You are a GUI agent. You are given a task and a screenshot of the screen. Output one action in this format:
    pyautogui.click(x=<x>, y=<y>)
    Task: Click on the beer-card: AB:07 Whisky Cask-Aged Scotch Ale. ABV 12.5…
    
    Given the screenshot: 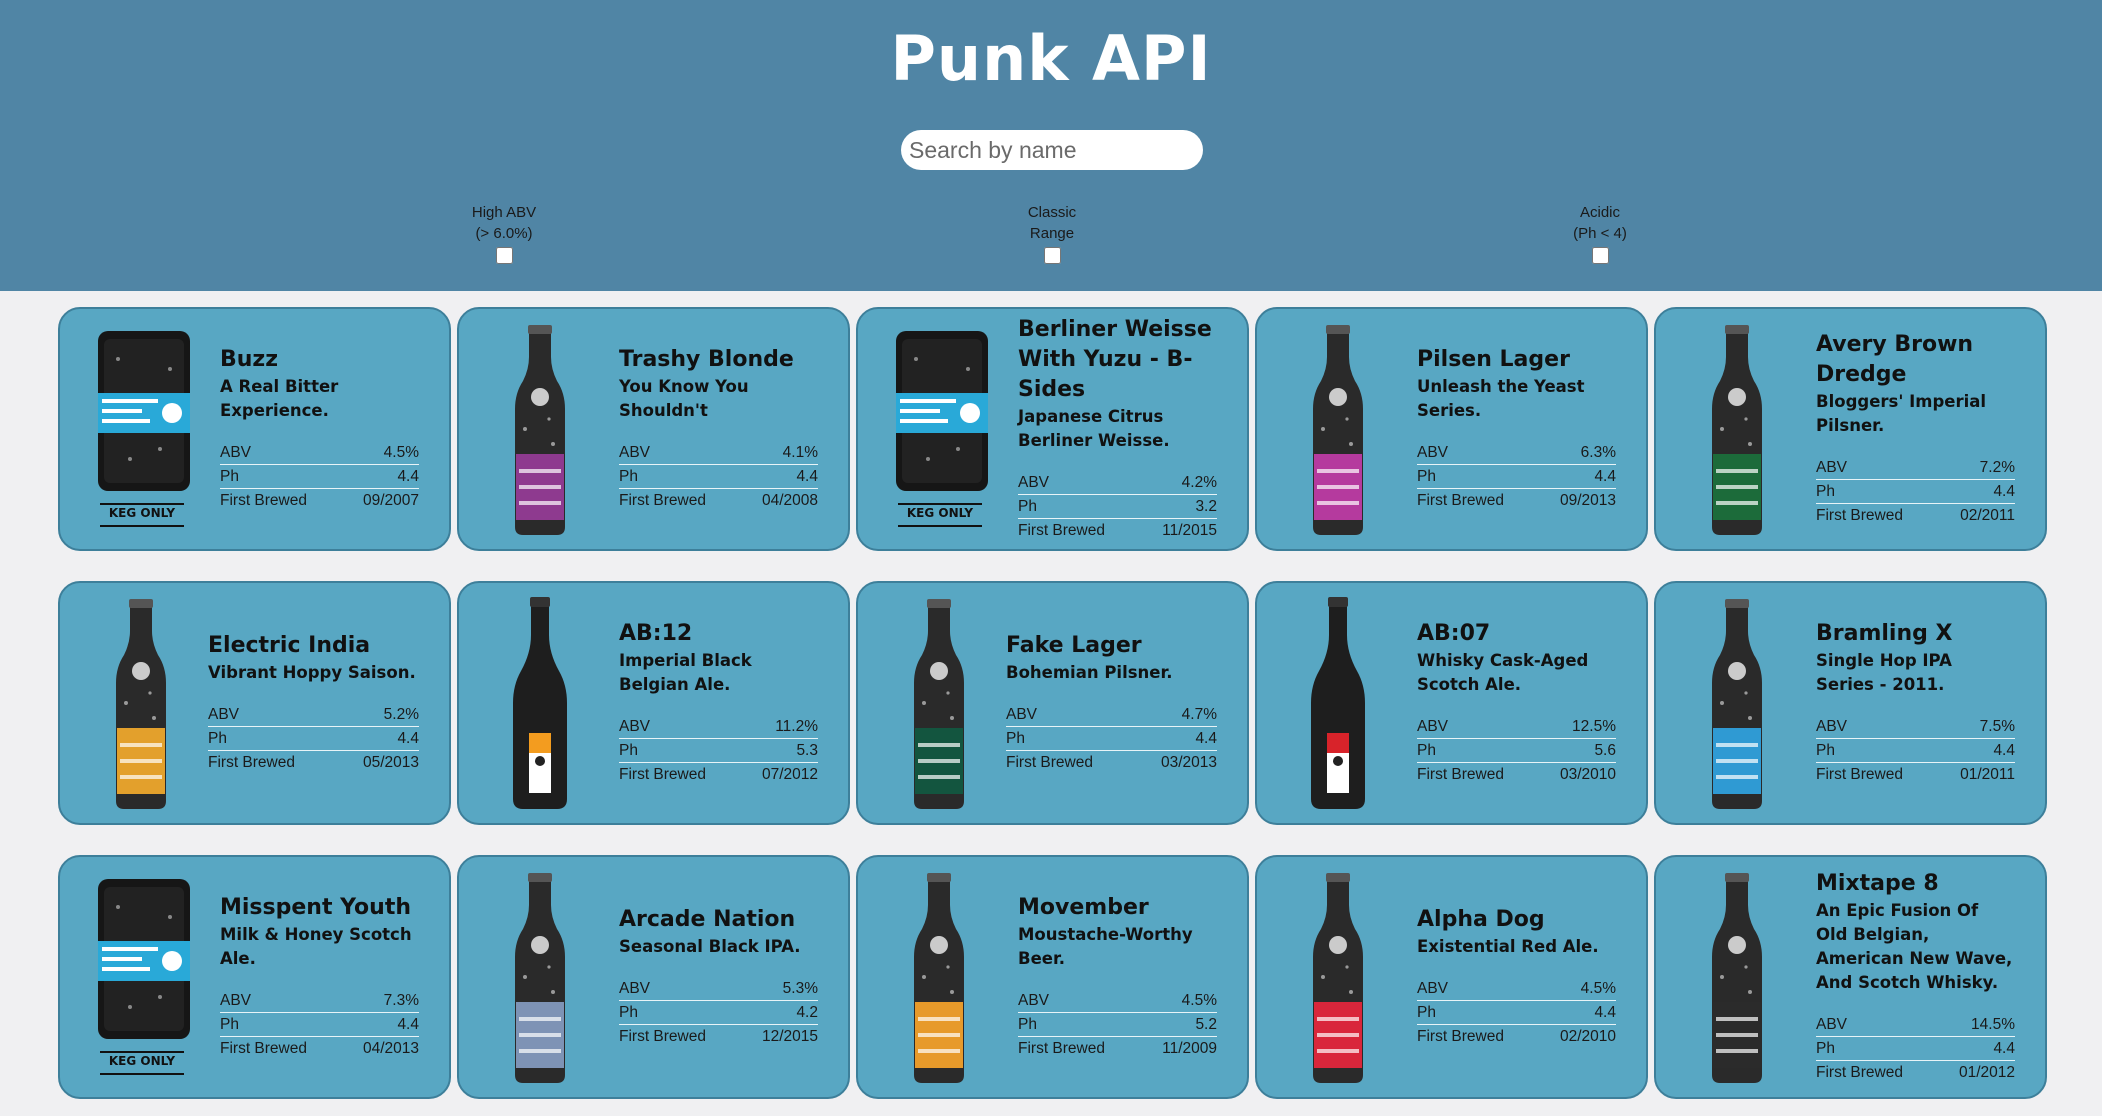 What is the action you would take?
    pyautogui.click(x=1451, y=703)
    